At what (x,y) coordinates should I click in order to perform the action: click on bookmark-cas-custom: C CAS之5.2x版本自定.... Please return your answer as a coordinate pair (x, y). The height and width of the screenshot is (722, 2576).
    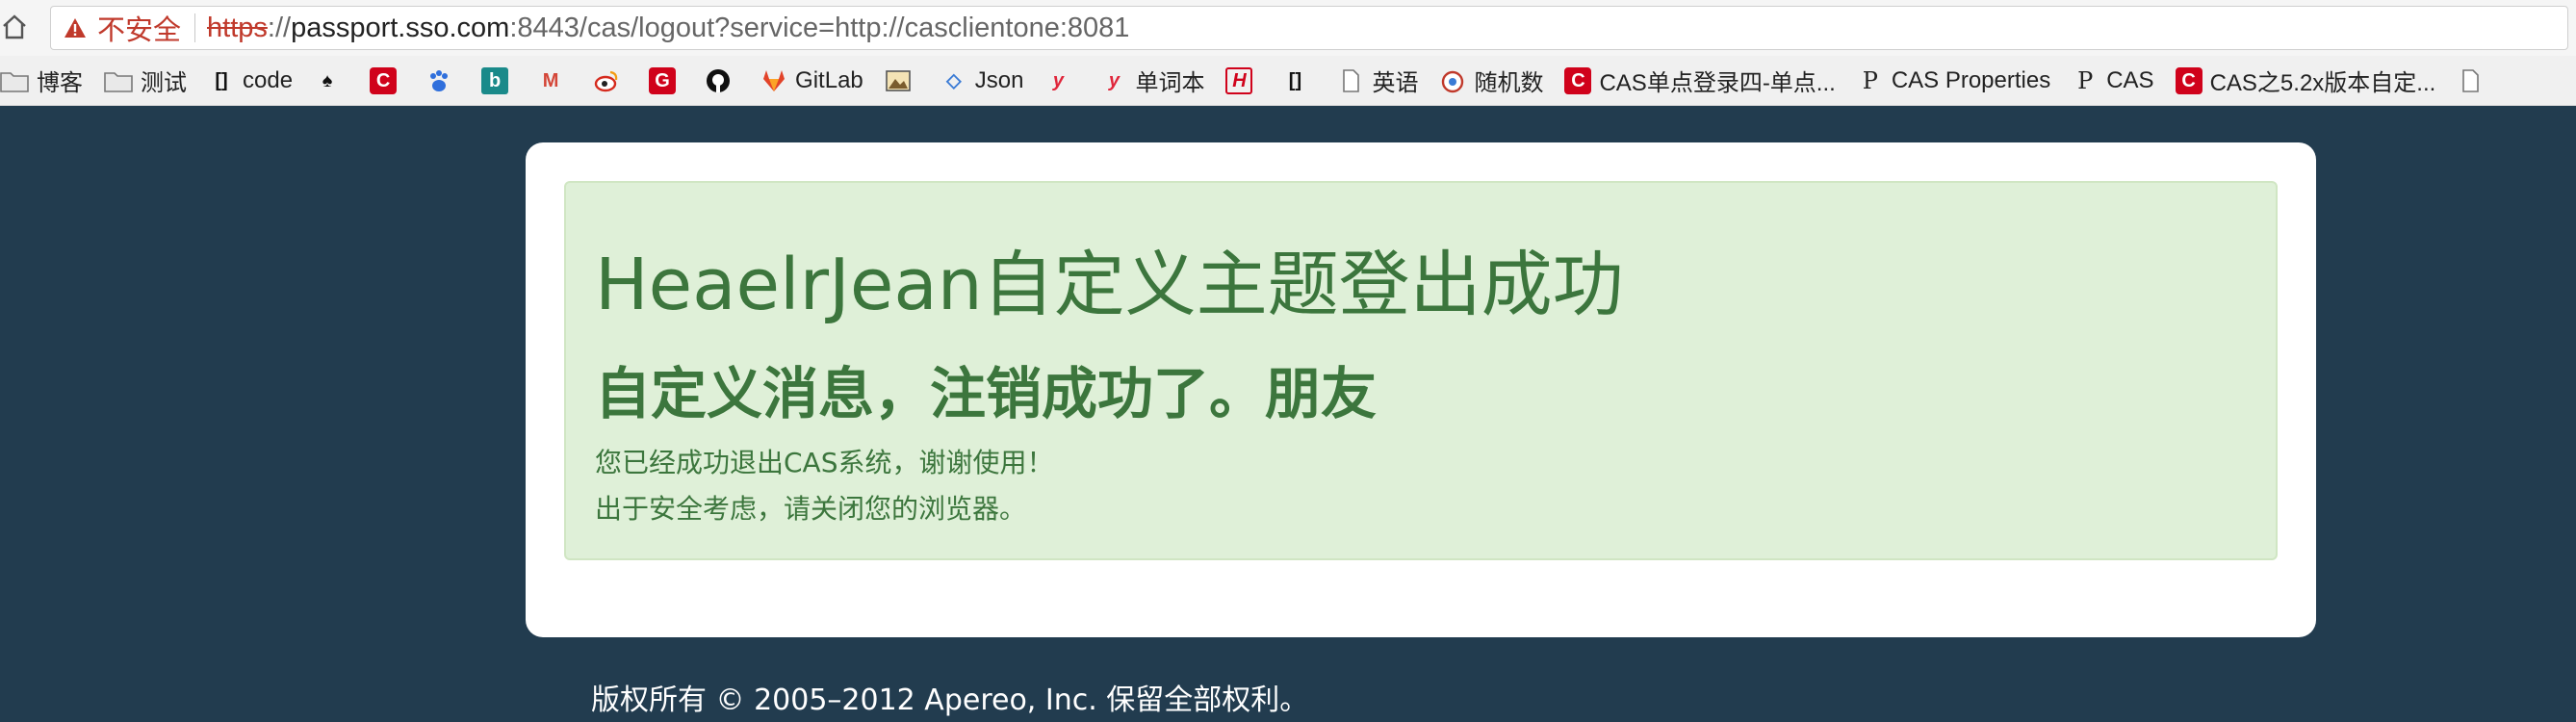
    Looking at the image, I should click on (2305, 80).